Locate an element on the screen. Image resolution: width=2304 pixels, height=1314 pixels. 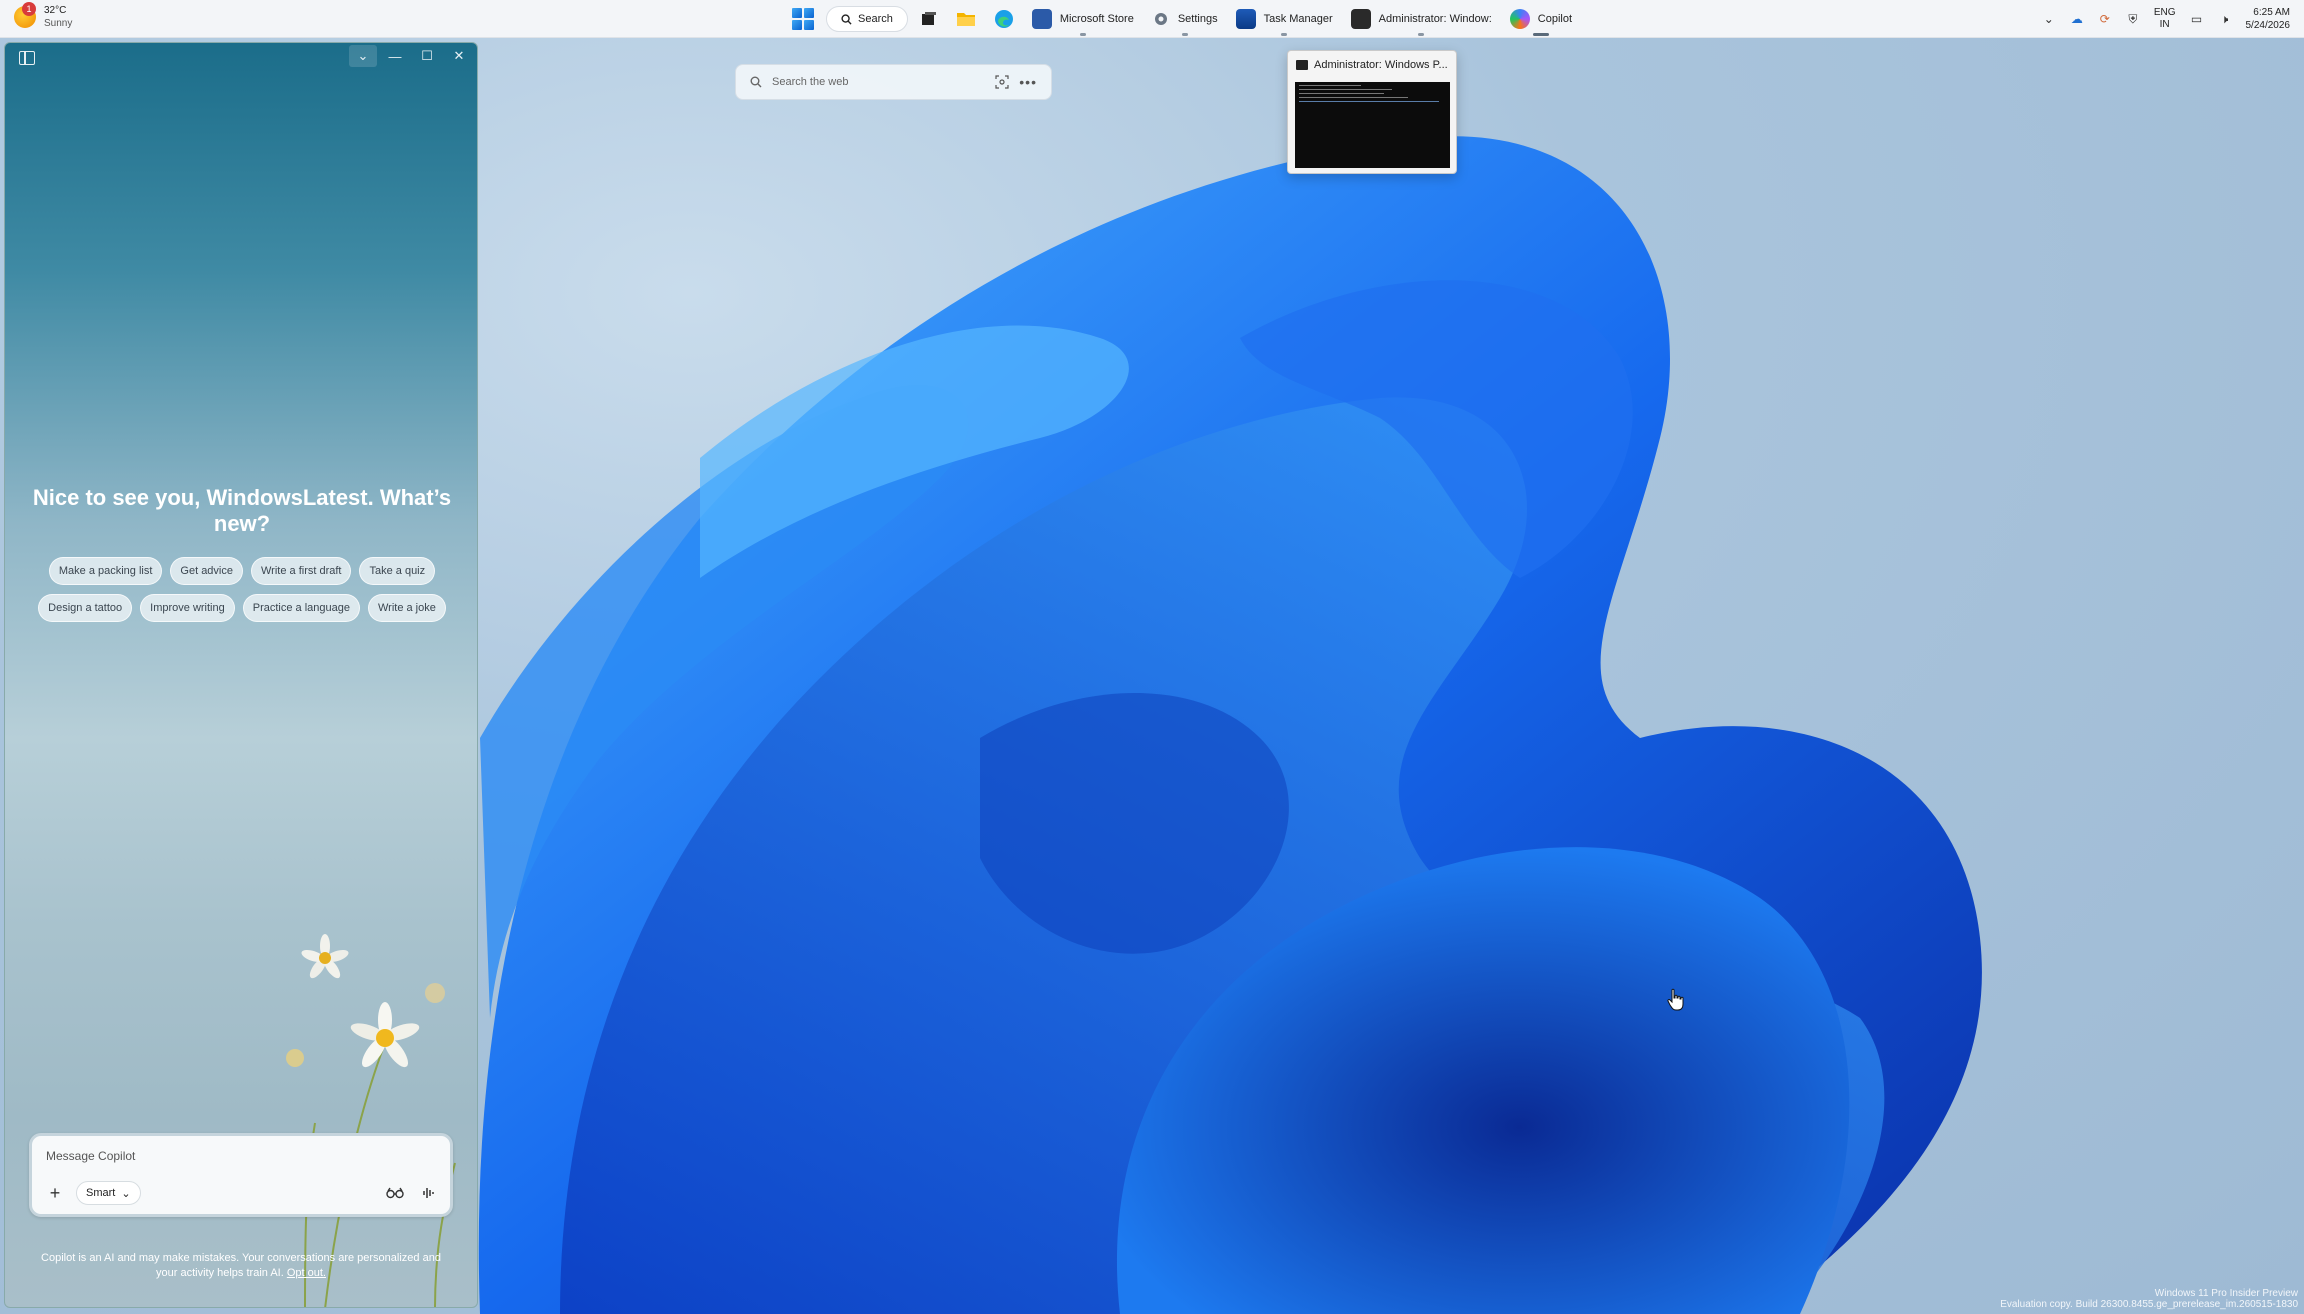
task-view-button is located at coordinates (929, 19).